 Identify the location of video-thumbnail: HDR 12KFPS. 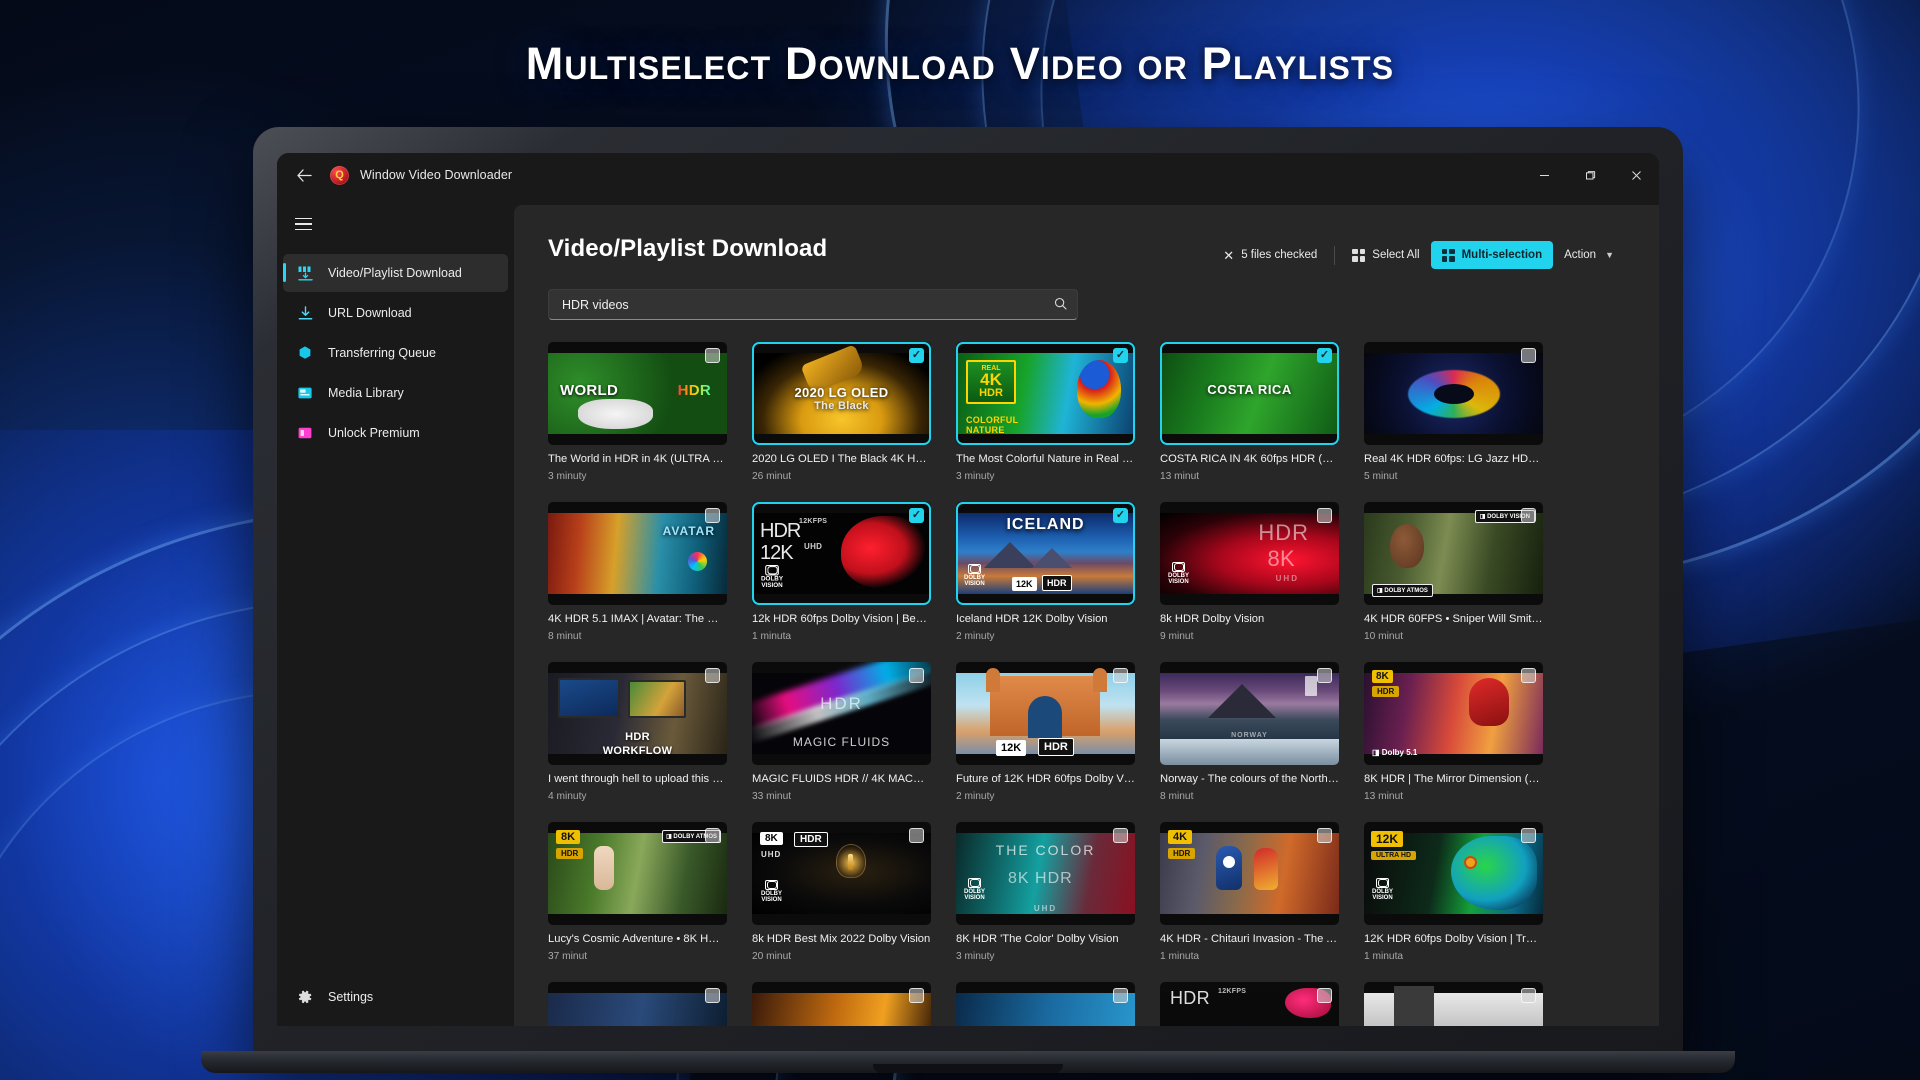
(1249, 1004).